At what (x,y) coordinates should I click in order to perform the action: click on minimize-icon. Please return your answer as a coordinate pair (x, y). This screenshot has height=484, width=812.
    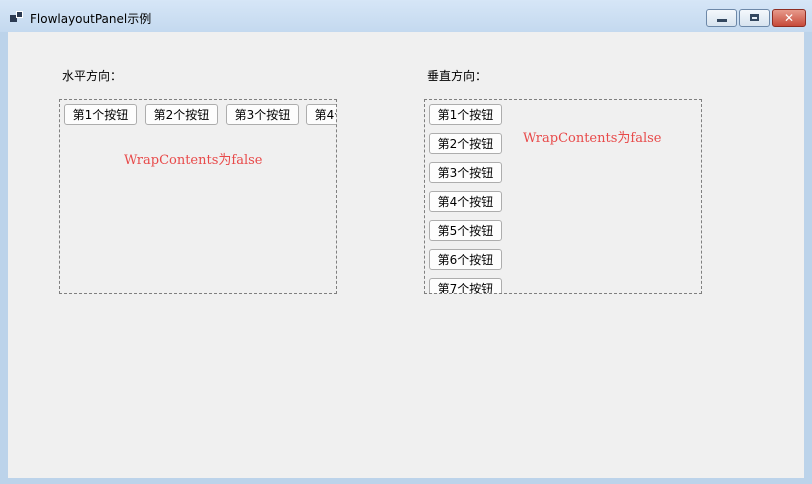
    Looking at the image, I should click on (722, 20).